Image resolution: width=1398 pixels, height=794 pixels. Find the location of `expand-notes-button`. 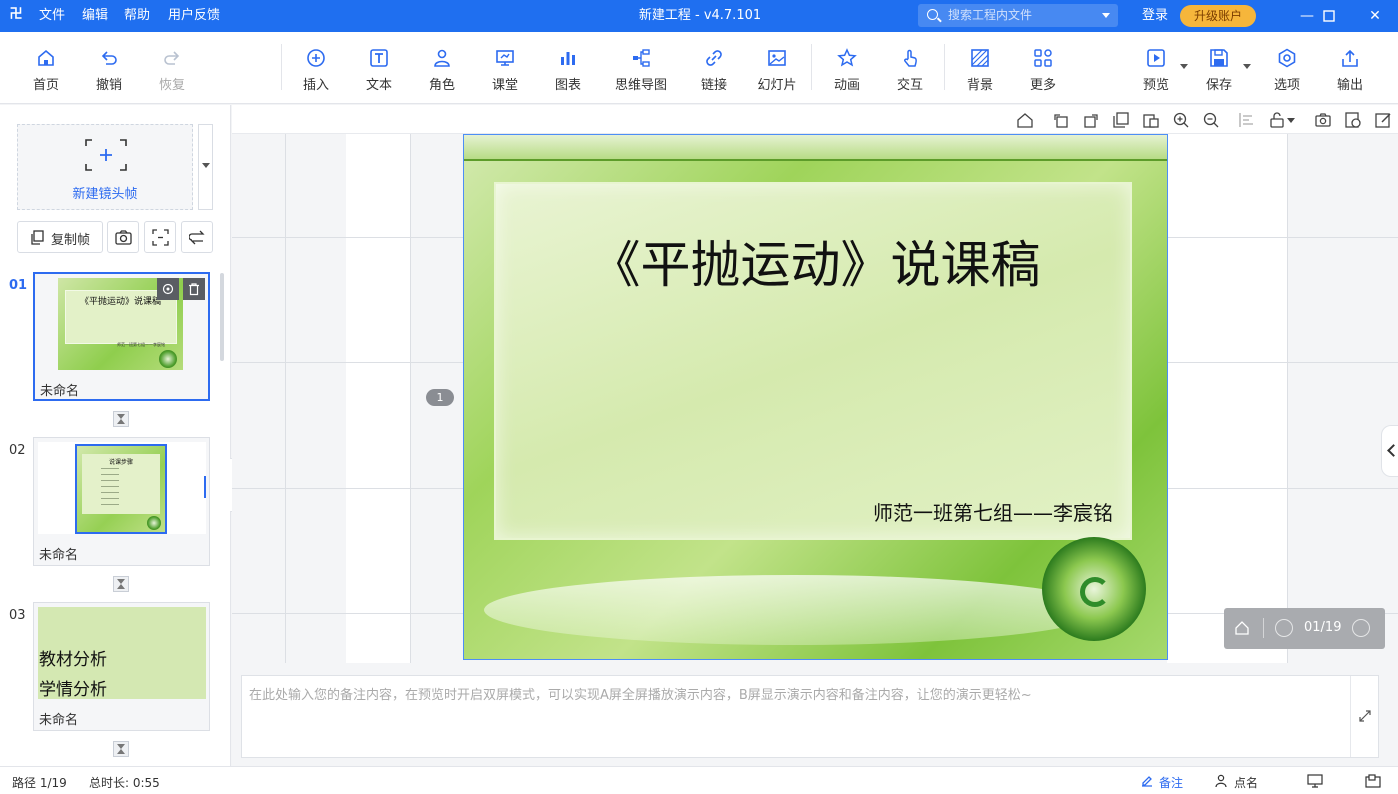

expand-notes-button is located at coordinates (1364, 716).